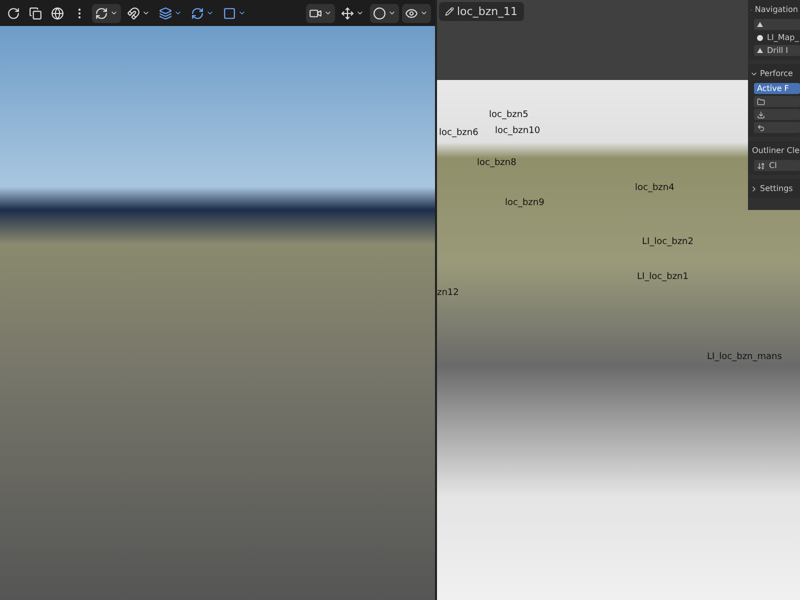 This screenshot has width=800, height=600. I want to click on panel-title: Navigation, so click(776, 9).